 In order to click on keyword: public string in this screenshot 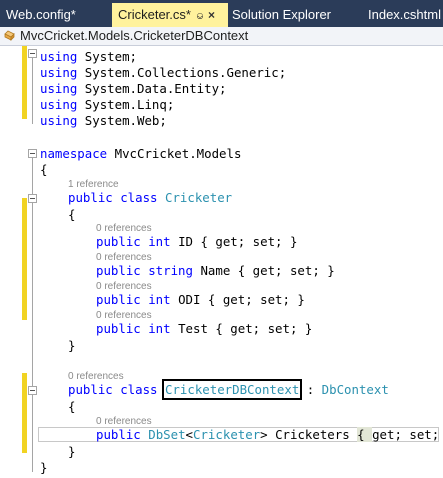, I will do `click(144, 270)`.